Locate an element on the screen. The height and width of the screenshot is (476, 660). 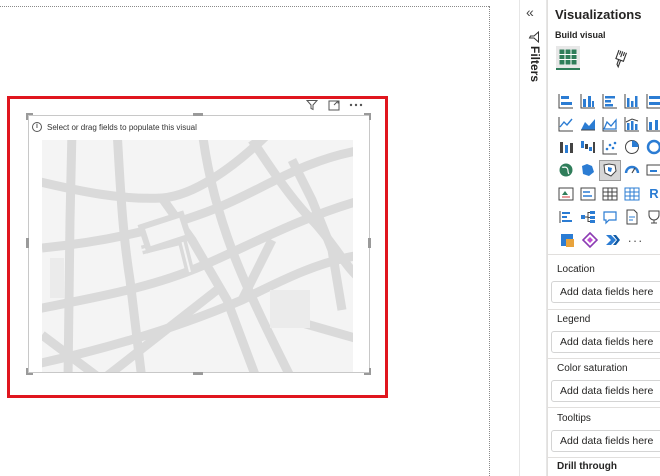
visual-gallery: R ··· is located at coordinates (607, 171).